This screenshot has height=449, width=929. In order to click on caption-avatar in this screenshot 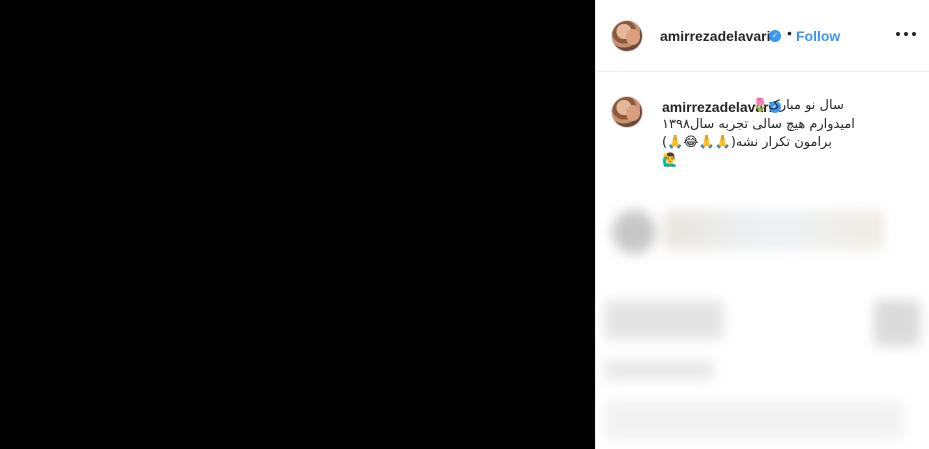, I will do `click(627, 112)`.